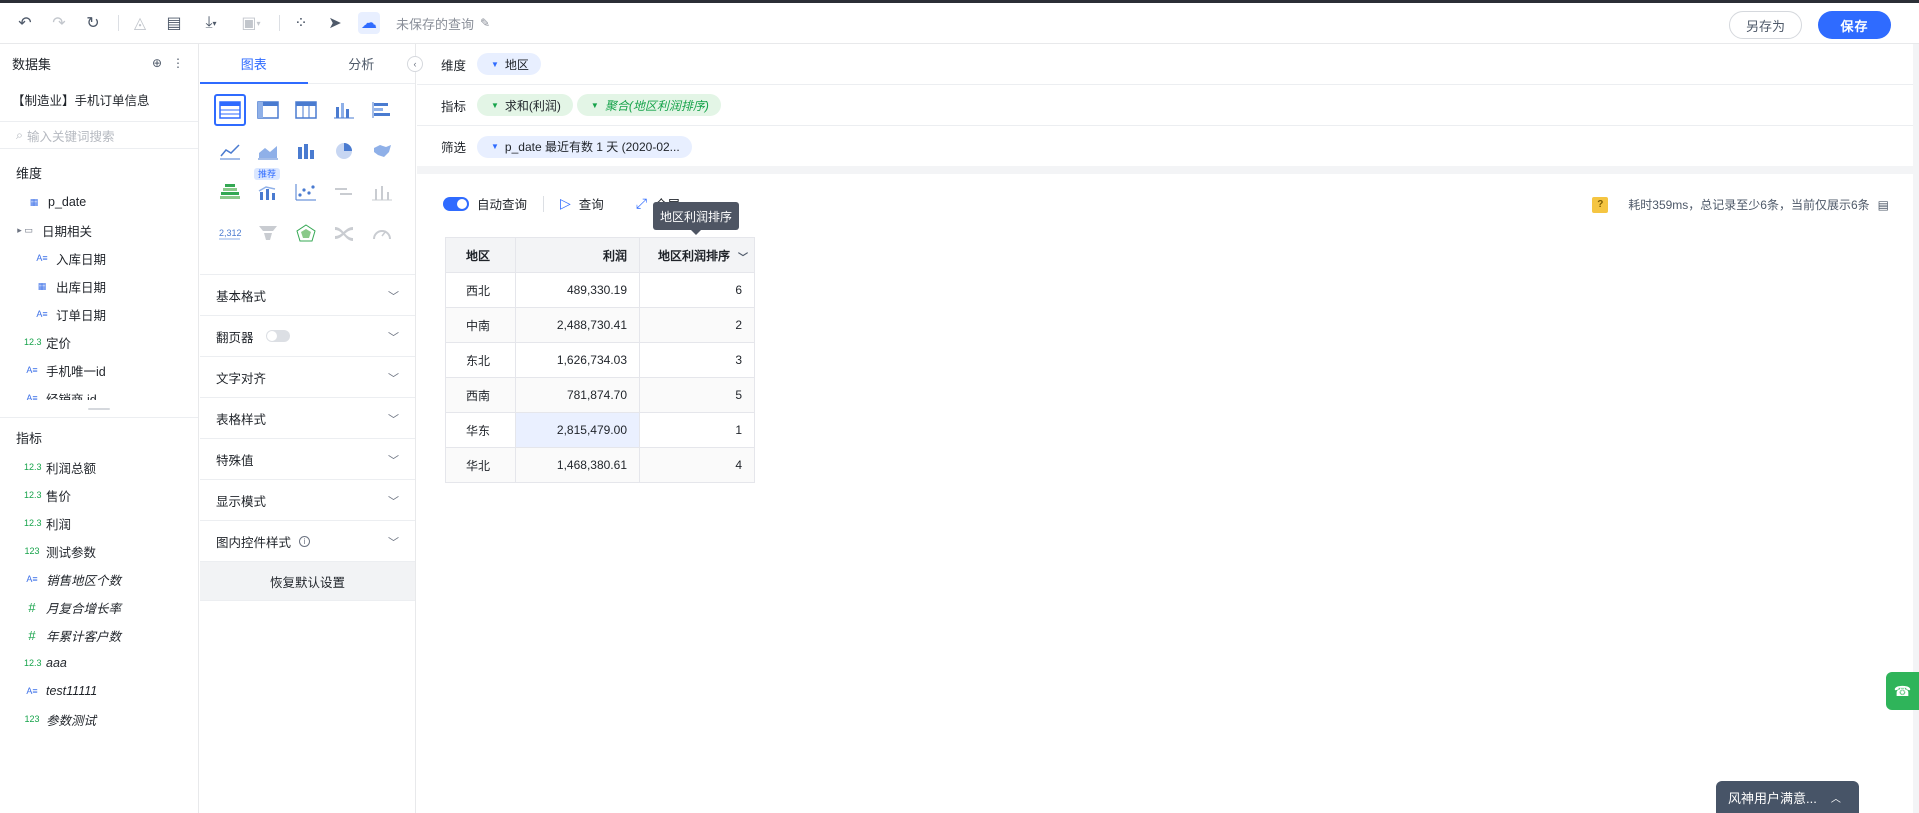  Describe the element at coordinates (307, 376) in the screenshot. I see `section-text-align: 文字对齐 ﹀` at that location.